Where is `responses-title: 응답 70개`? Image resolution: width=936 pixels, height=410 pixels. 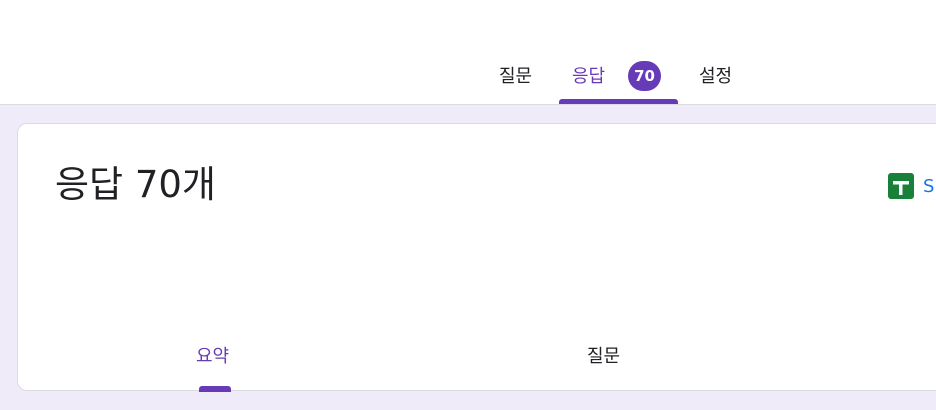 responses-title: 응답 70개 is located at coordinates (135, 184).